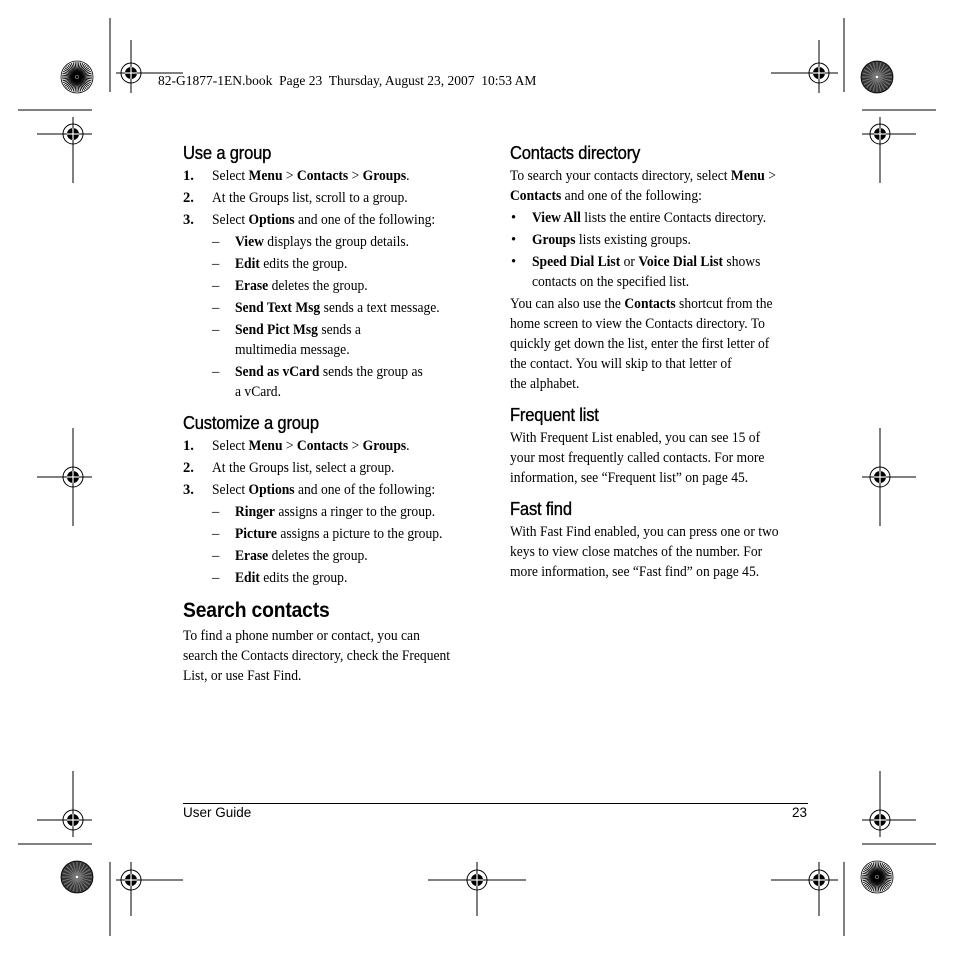 The image size is (954, 954). I want to click on option-item: – Edit edits the group., so click(333, 264).